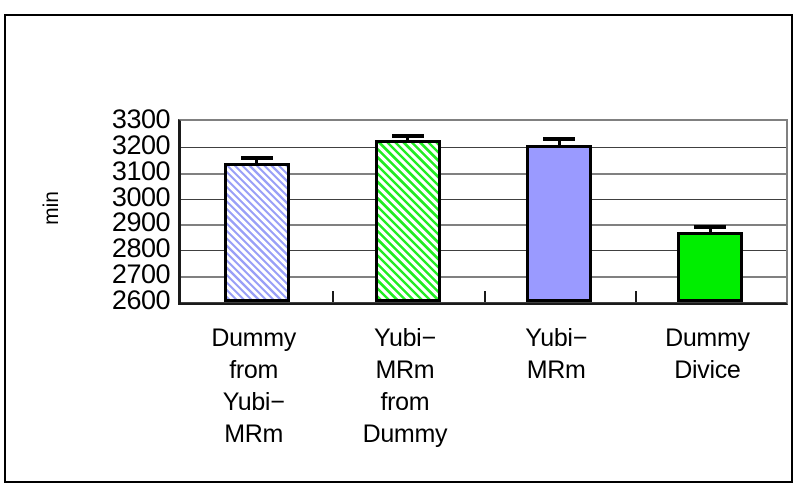 This screenshot has height=500, width=800. I want to click on x-axis-category-label: Yubi− MRm from Dummy, so click(404, 386).